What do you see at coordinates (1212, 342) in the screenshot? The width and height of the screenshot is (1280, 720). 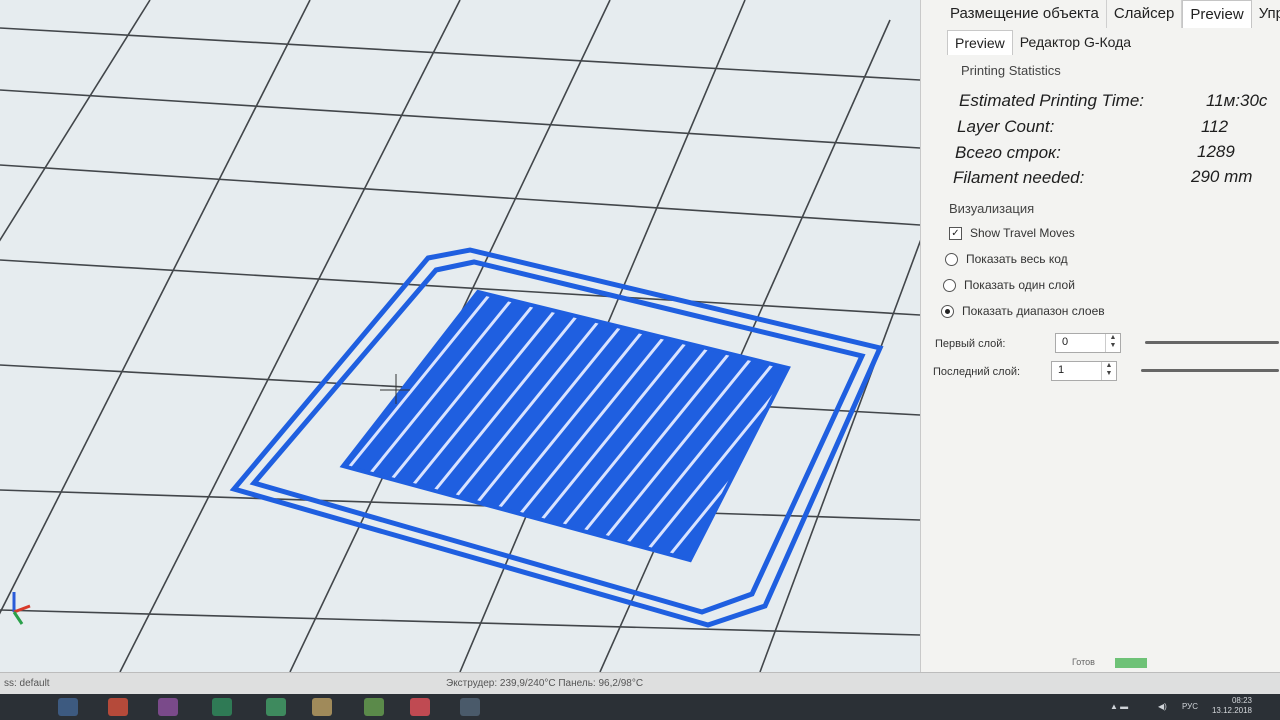 I see `first-layer-slider` at bounding box center [1212, 342].